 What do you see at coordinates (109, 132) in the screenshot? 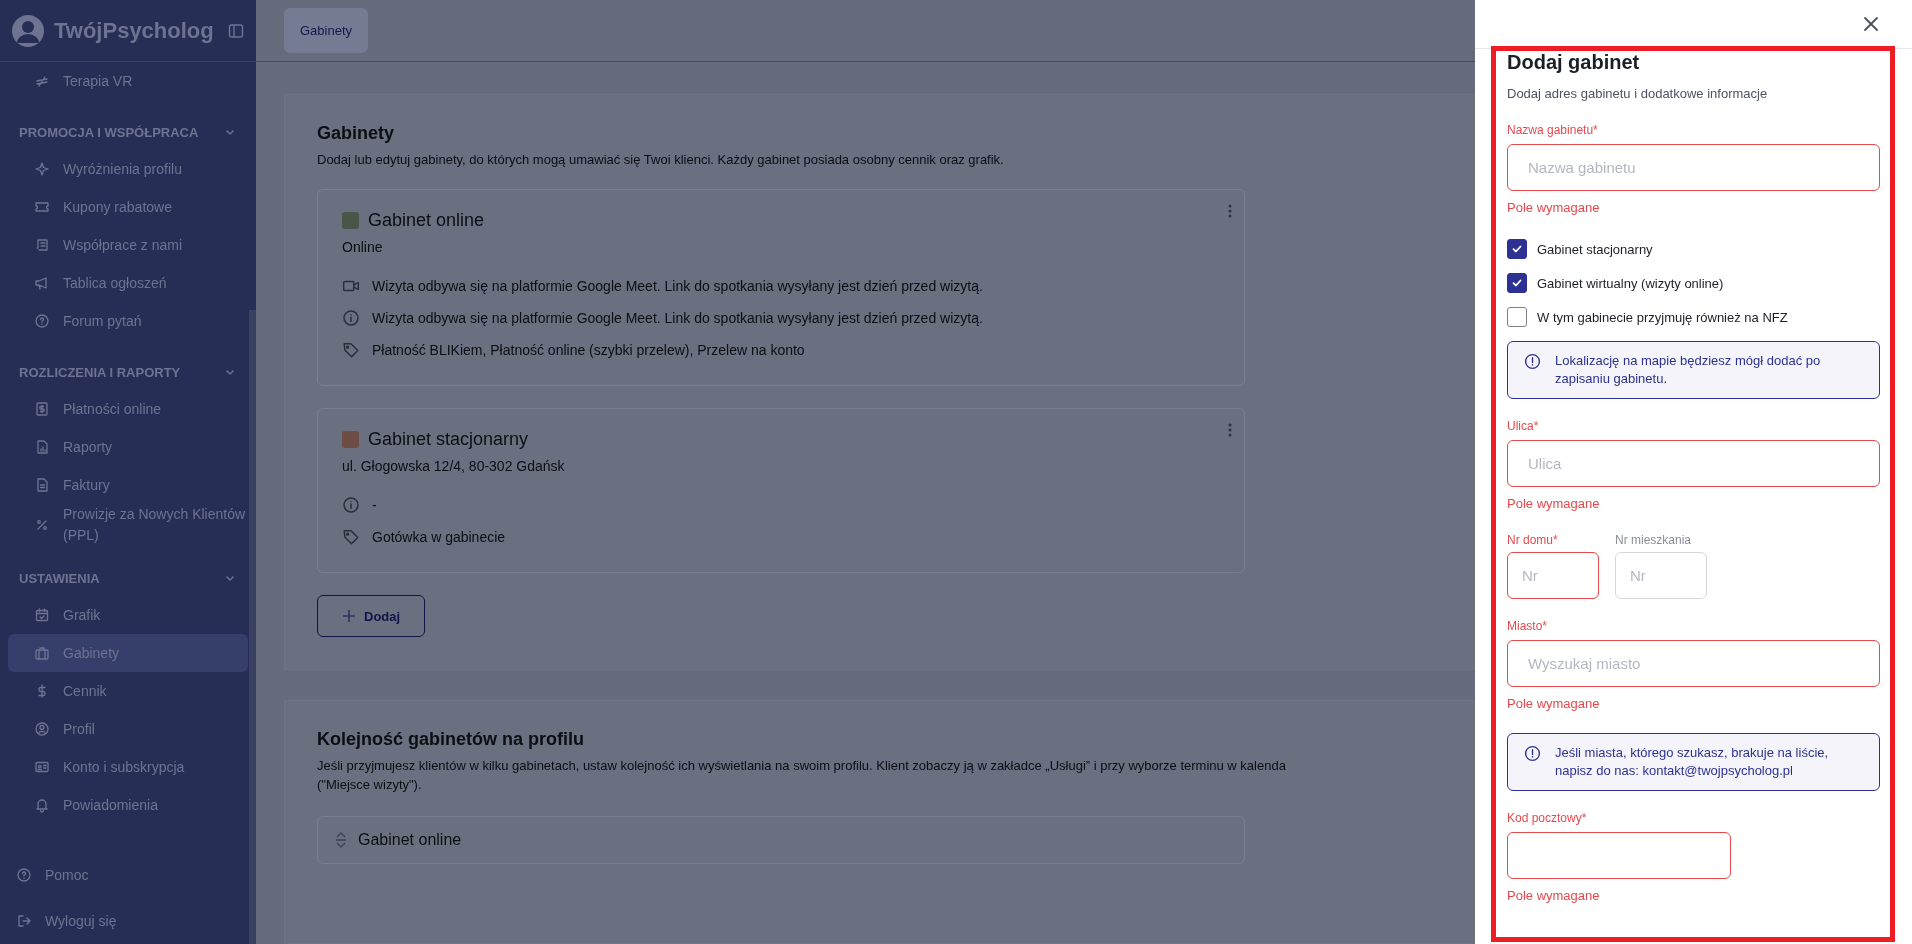
I see `section-title: PROMOCJA I WSPÓŁPRACA` at bounding box center [109, 132].